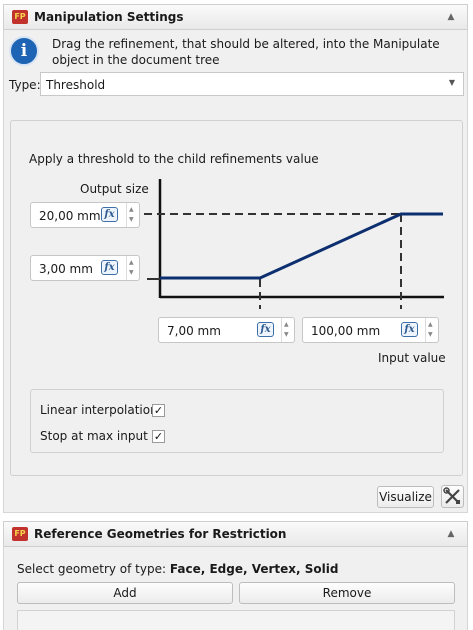 The height and width of the screenshot is (630, 473). What do you see at coordinates (99, 410) in the screenshot?
I see `linear-interpolation-label: Linear interpolation` at bounding box center [99, 410].